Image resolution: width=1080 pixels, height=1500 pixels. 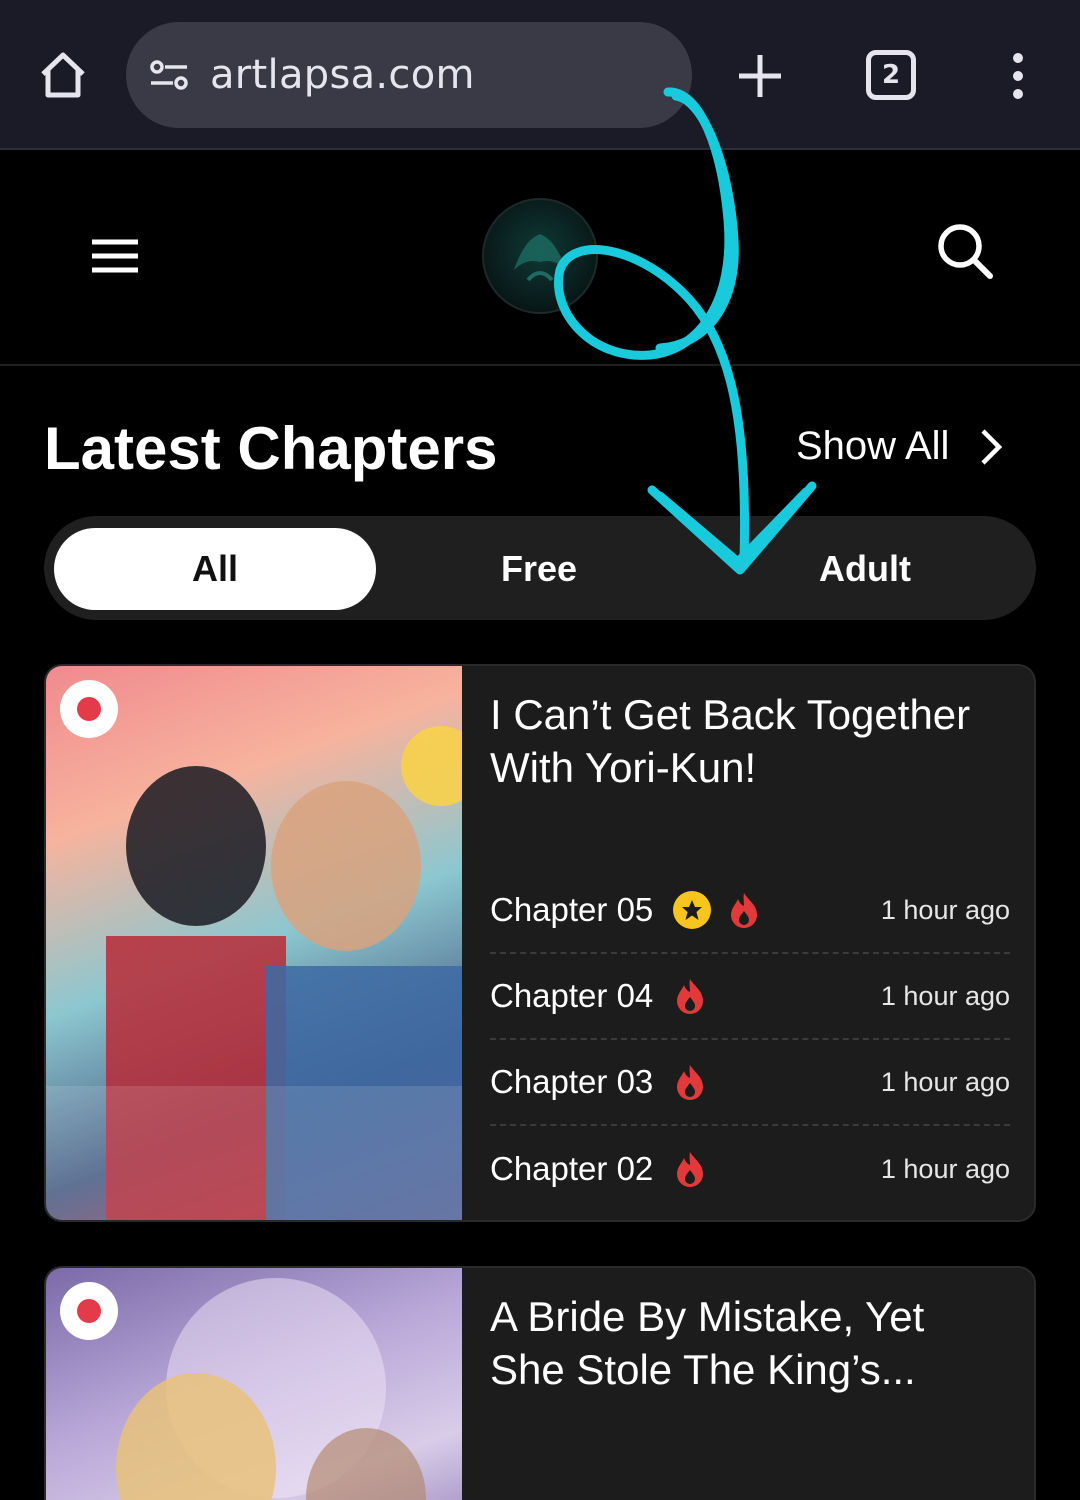 I want to click on filter-tabs: All Free Adult, so click(x=540, y=568).